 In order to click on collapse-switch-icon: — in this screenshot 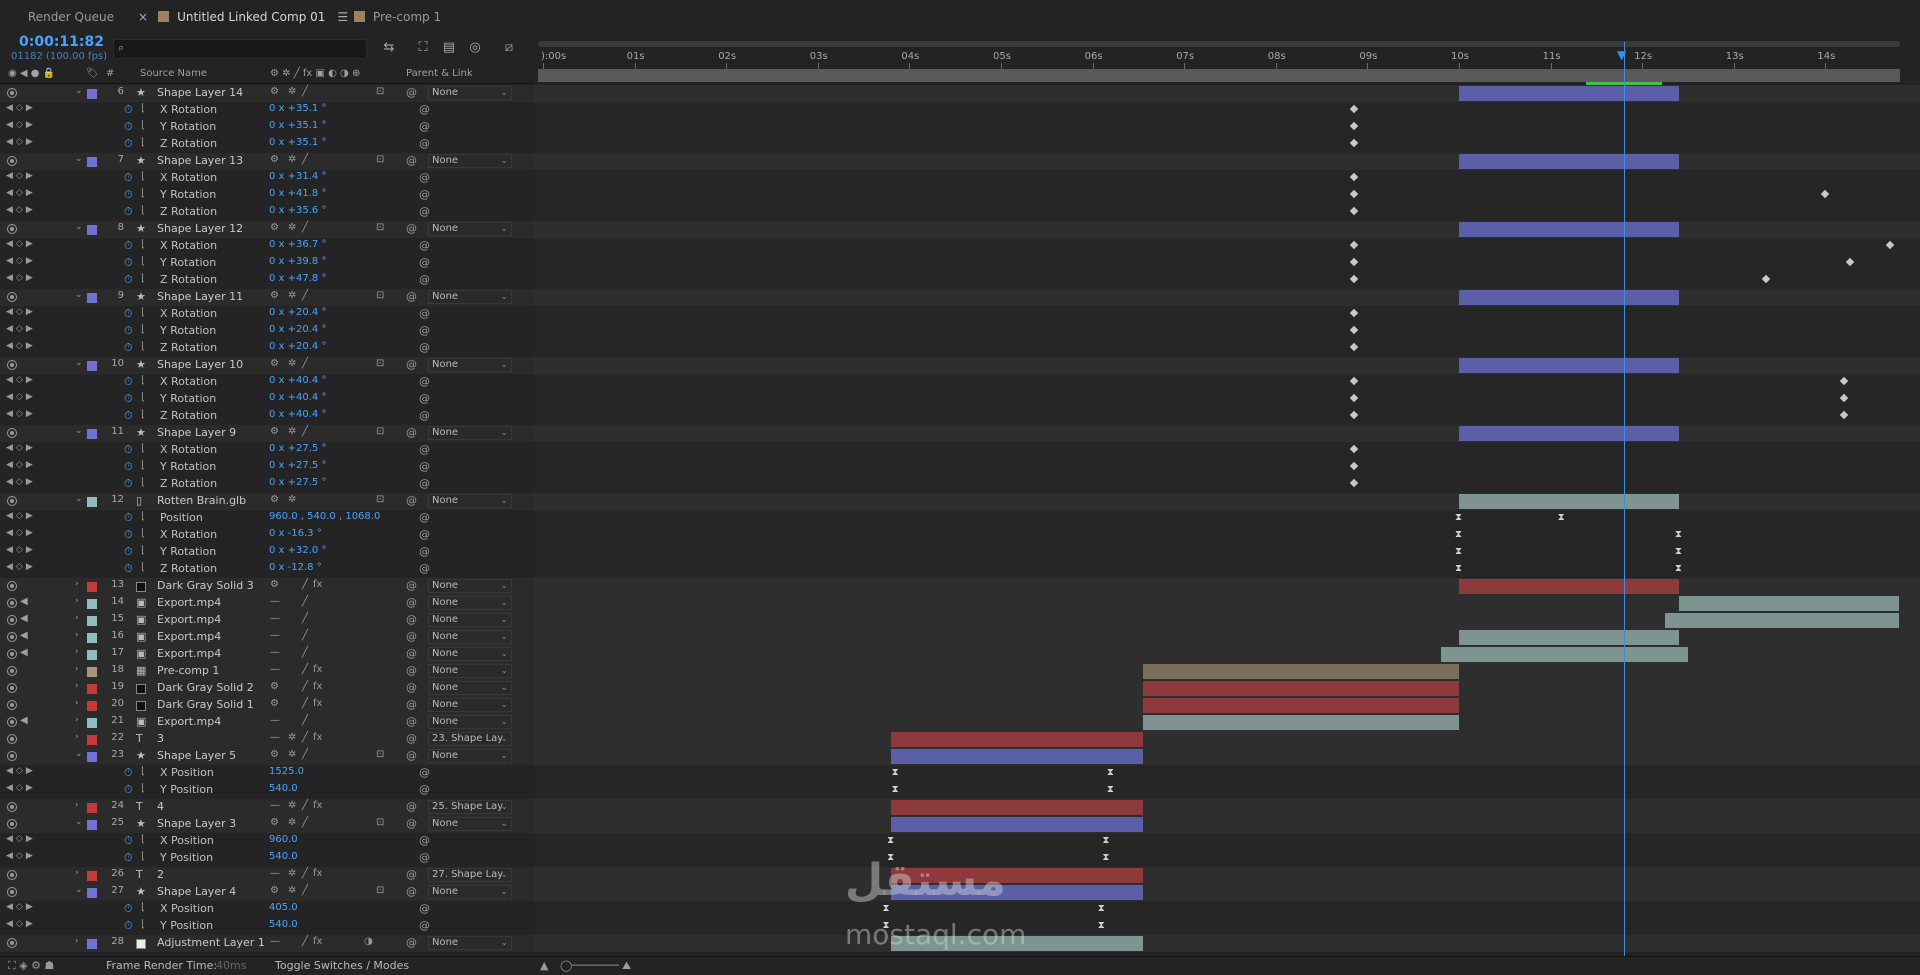, I will do `click(275, 652)`.